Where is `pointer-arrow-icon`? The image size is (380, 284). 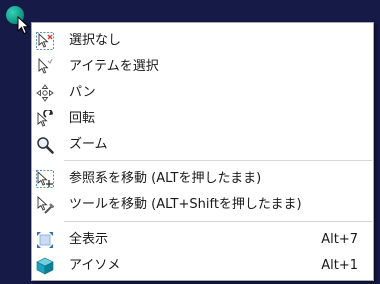 pointer-arrow-icon is located at coordinates (23, 25).